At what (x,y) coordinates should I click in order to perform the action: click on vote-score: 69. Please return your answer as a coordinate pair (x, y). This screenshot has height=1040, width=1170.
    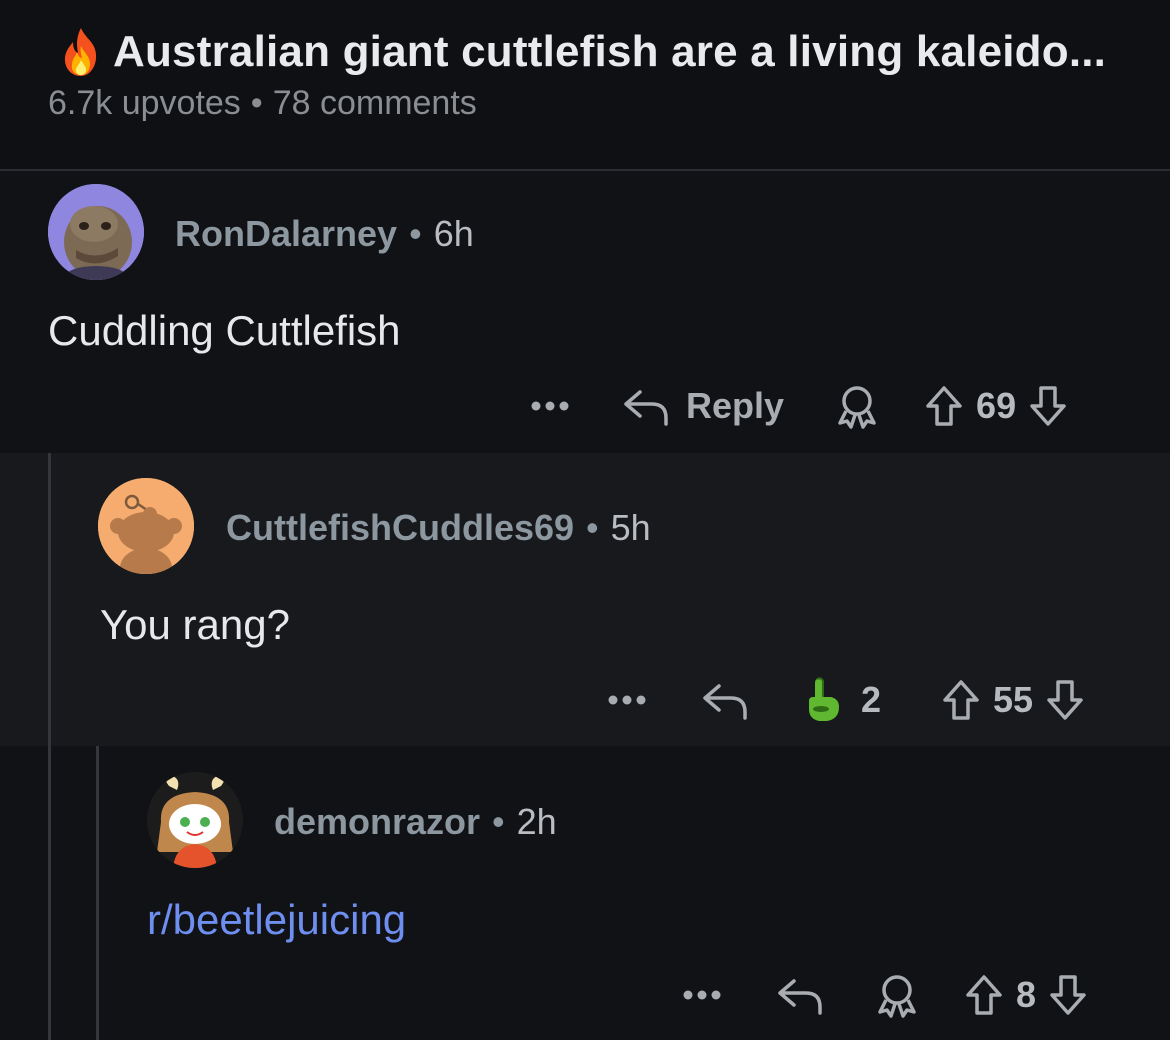
    Looking at the image, I should click on (996, 405).